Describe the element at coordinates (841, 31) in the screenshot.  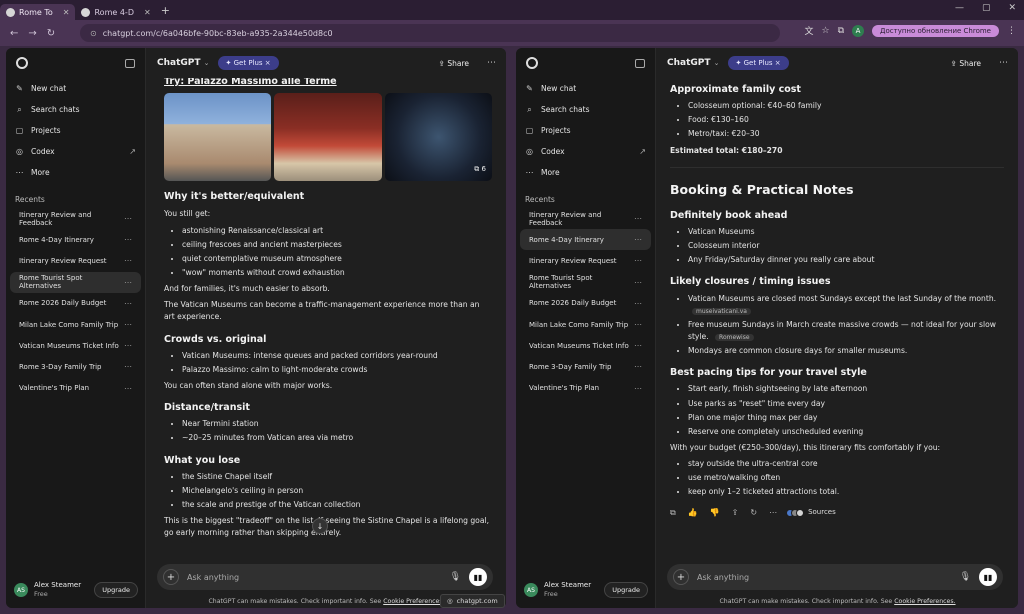
I see `extensions-icon: ⧉` at that location.